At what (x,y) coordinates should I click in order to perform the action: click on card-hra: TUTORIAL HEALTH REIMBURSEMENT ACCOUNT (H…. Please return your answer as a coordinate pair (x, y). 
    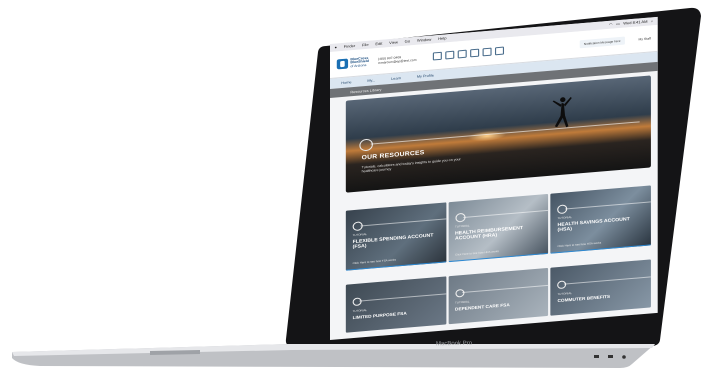
    Looking at the image, I should click on (498, 228).